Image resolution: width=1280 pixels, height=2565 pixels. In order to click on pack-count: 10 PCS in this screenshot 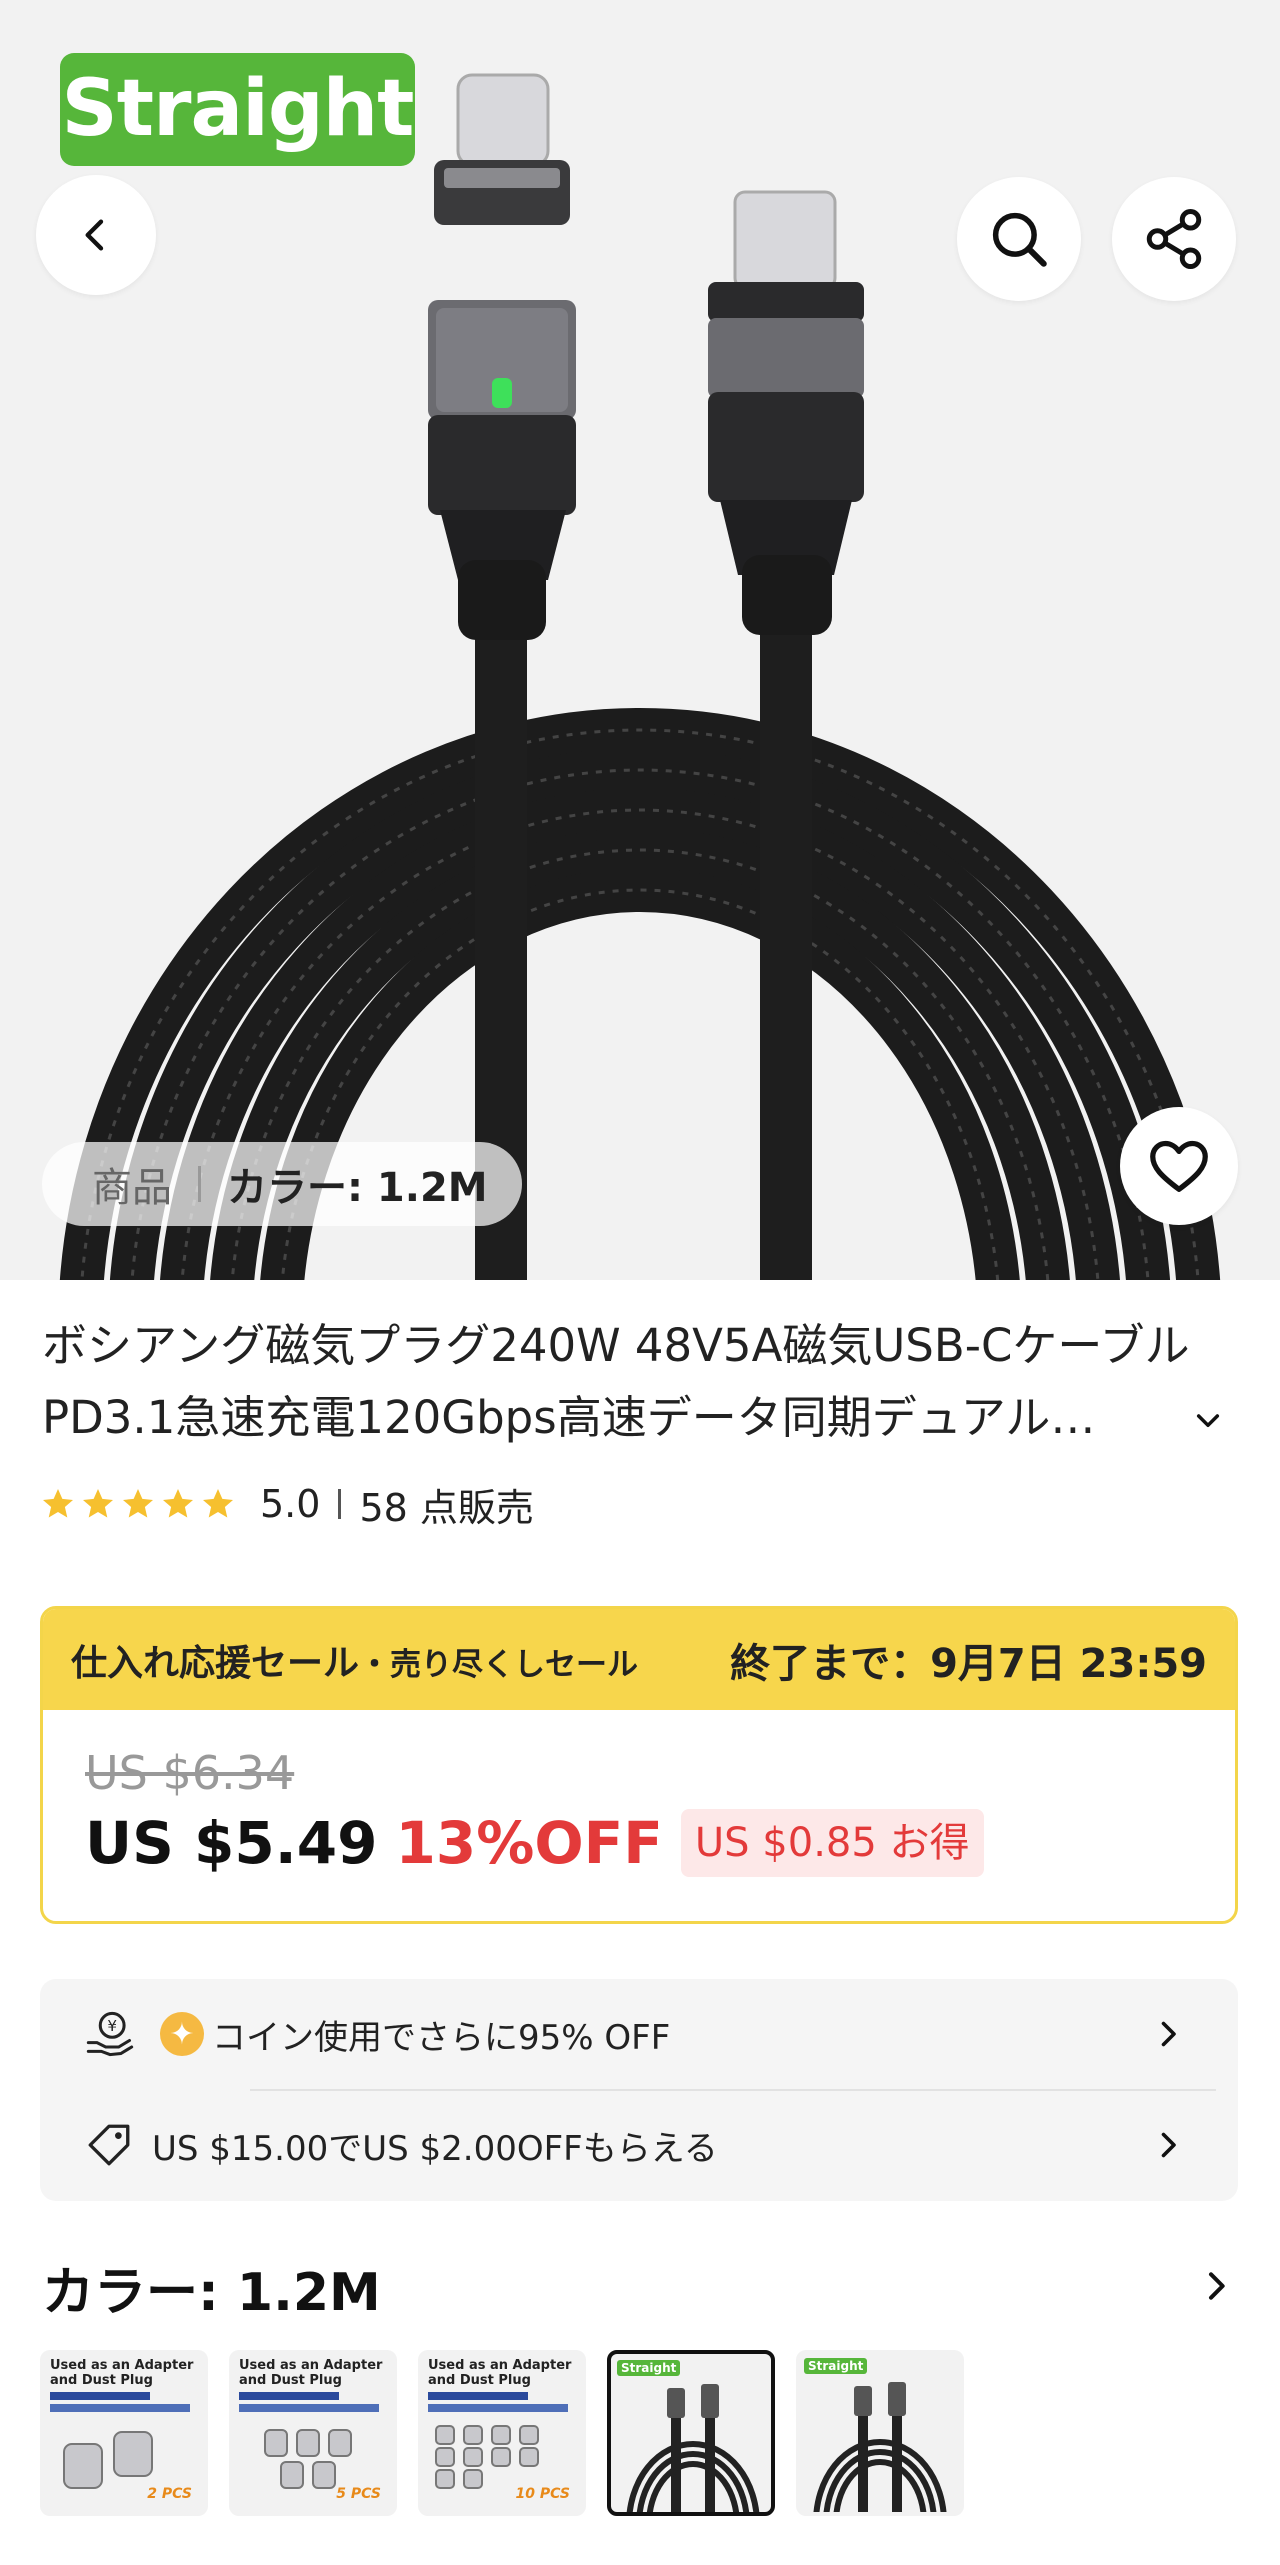, I will do `click(542, 2494)`.